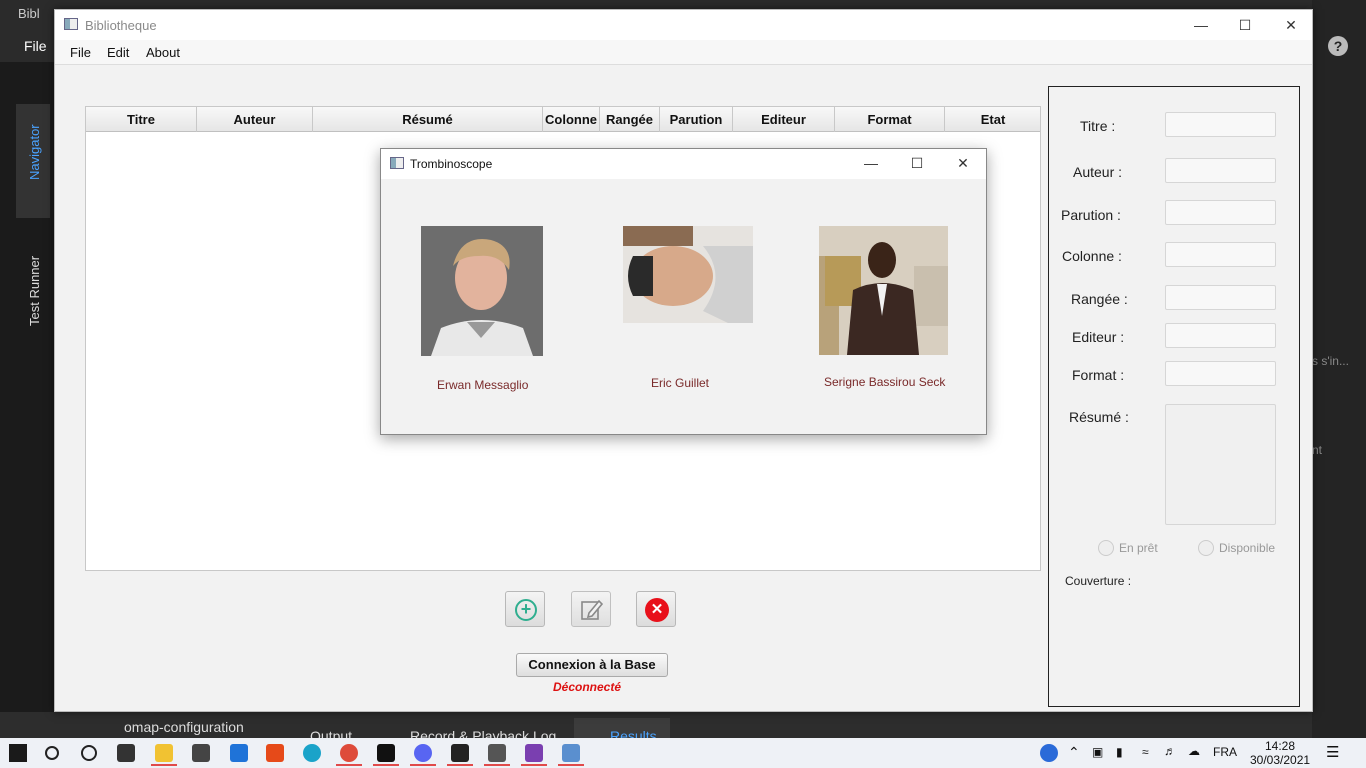 This screenshot has height=768, width=1366. What do you see at coordinates (349, 753) in the screenshot?
I see `chrome-icon` at bounding box center [349, 753].